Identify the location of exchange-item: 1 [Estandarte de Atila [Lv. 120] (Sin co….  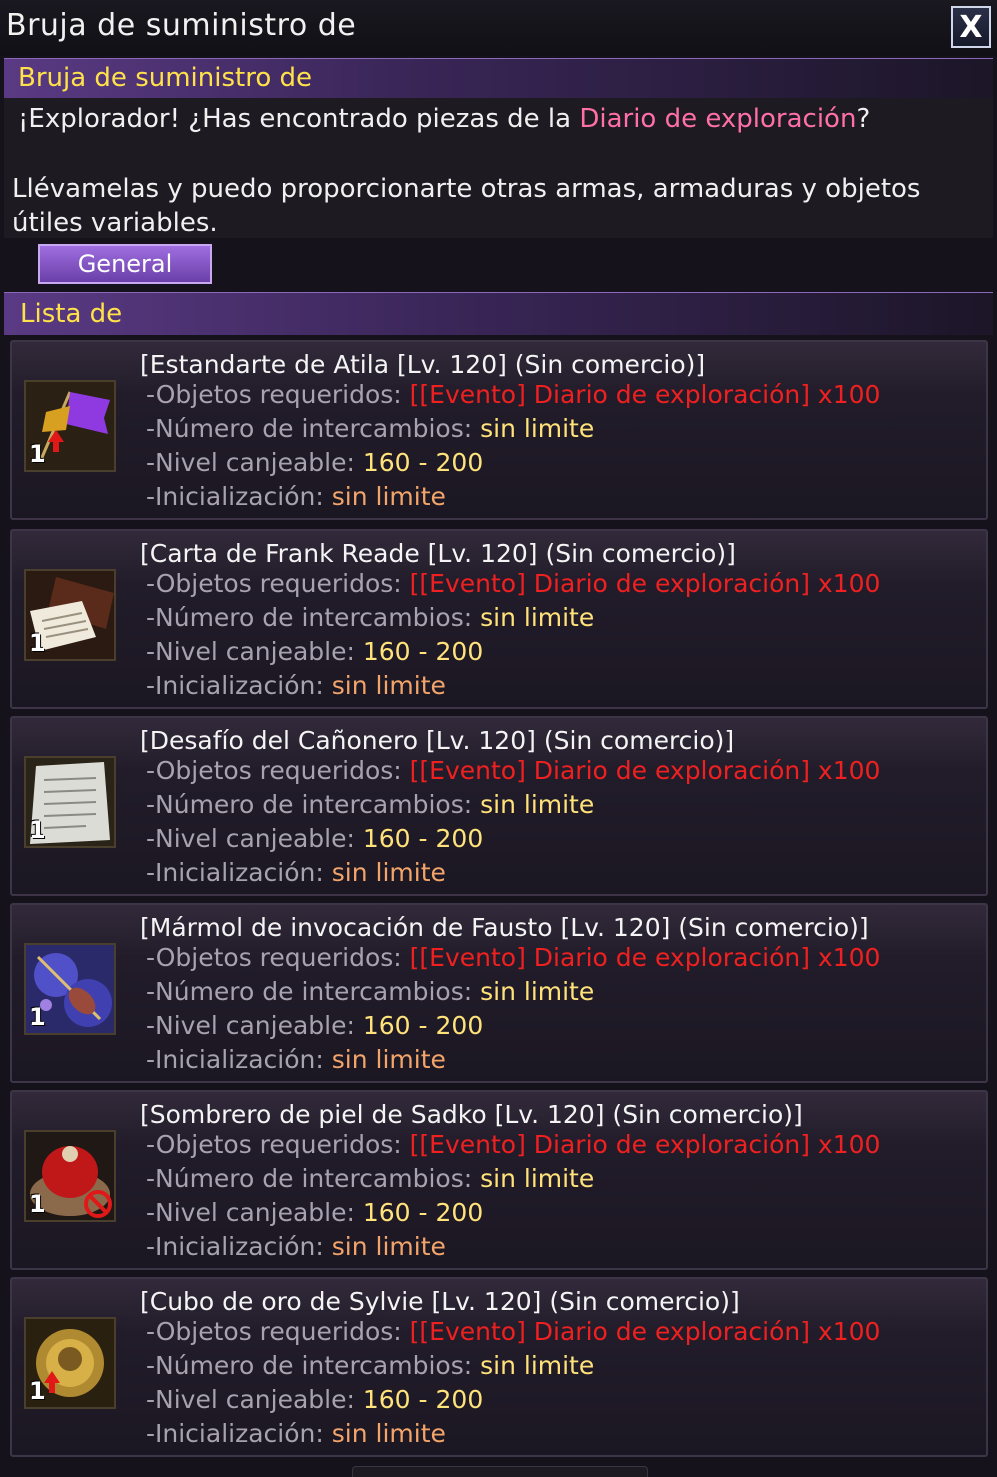
(499, 430).